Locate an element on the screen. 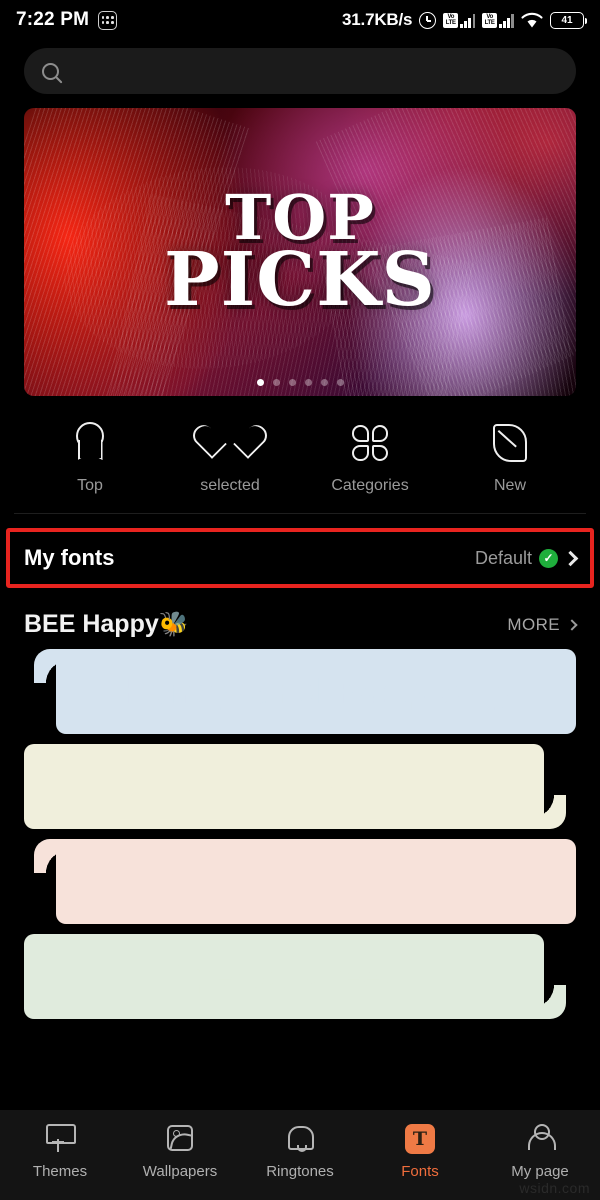  font-t-icon: T is located at coordinates (420, 1139).